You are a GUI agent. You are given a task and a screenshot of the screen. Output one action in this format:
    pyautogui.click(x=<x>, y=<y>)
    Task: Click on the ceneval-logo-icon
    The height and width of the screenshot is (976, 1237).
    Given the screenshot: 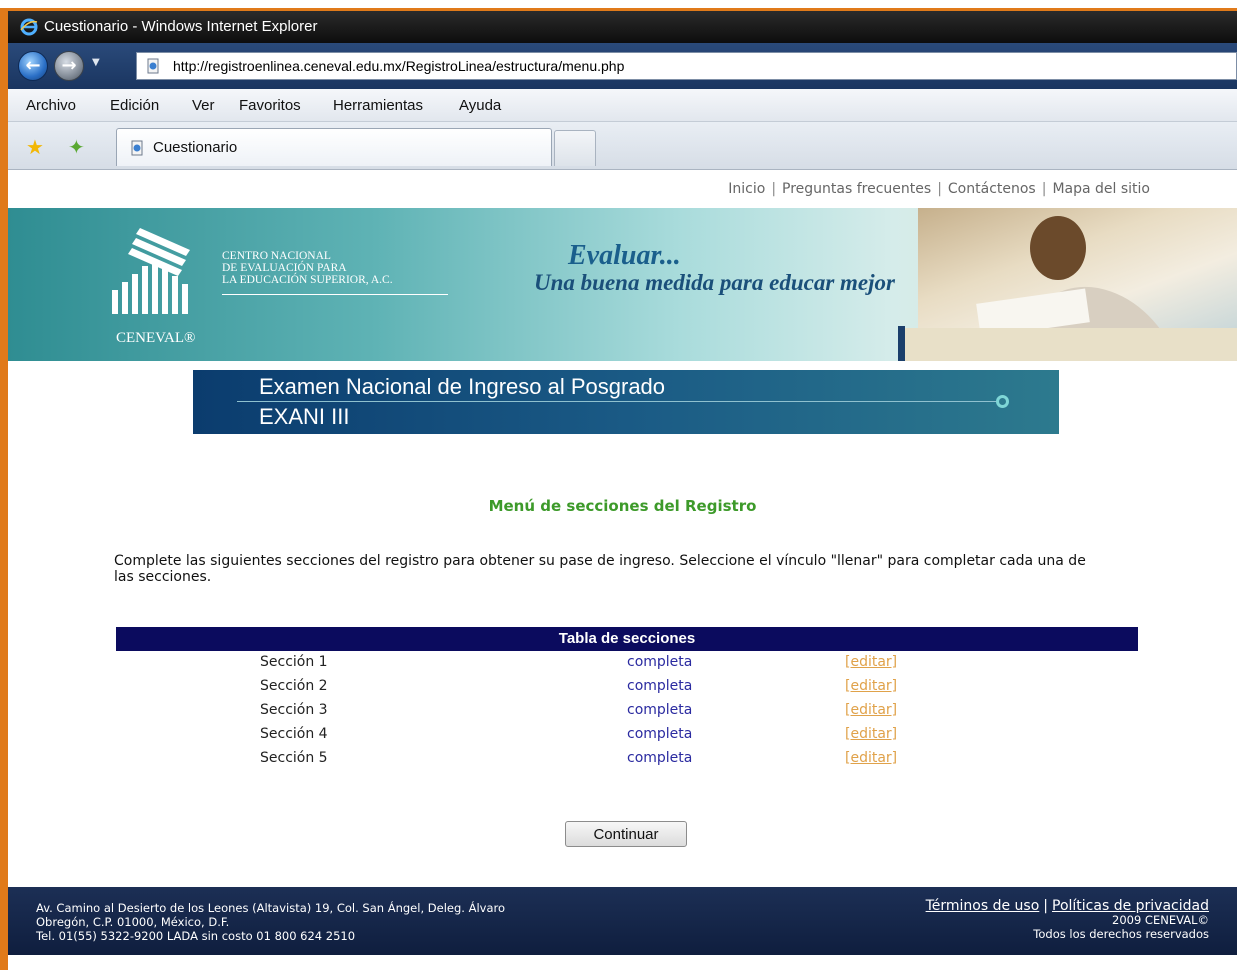 What is the action you would take?
    pyautogui.click(x=151, y=271)
    